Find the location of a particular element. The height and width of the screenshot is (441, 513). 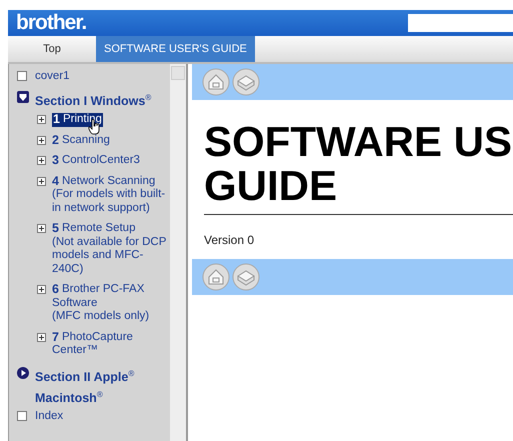

section-link: Section I Windows$^{®}$ is located at coordinates (93, 99).